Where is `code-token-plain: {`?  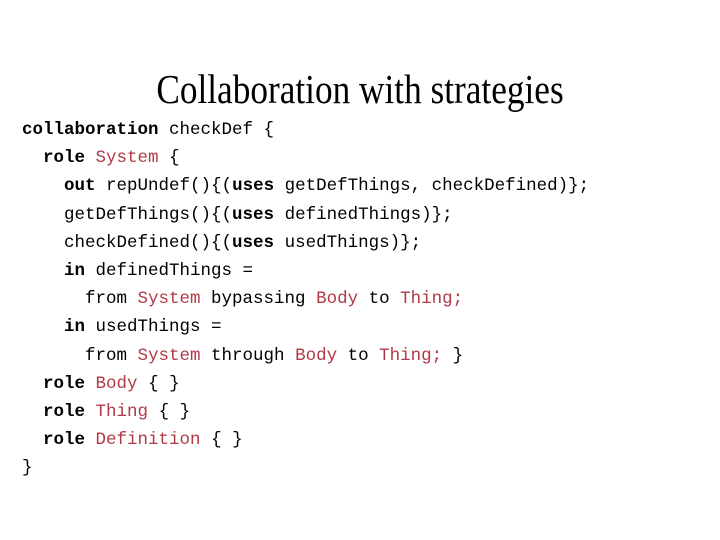 code-token-plain: { is located at coordinates (169, 158).